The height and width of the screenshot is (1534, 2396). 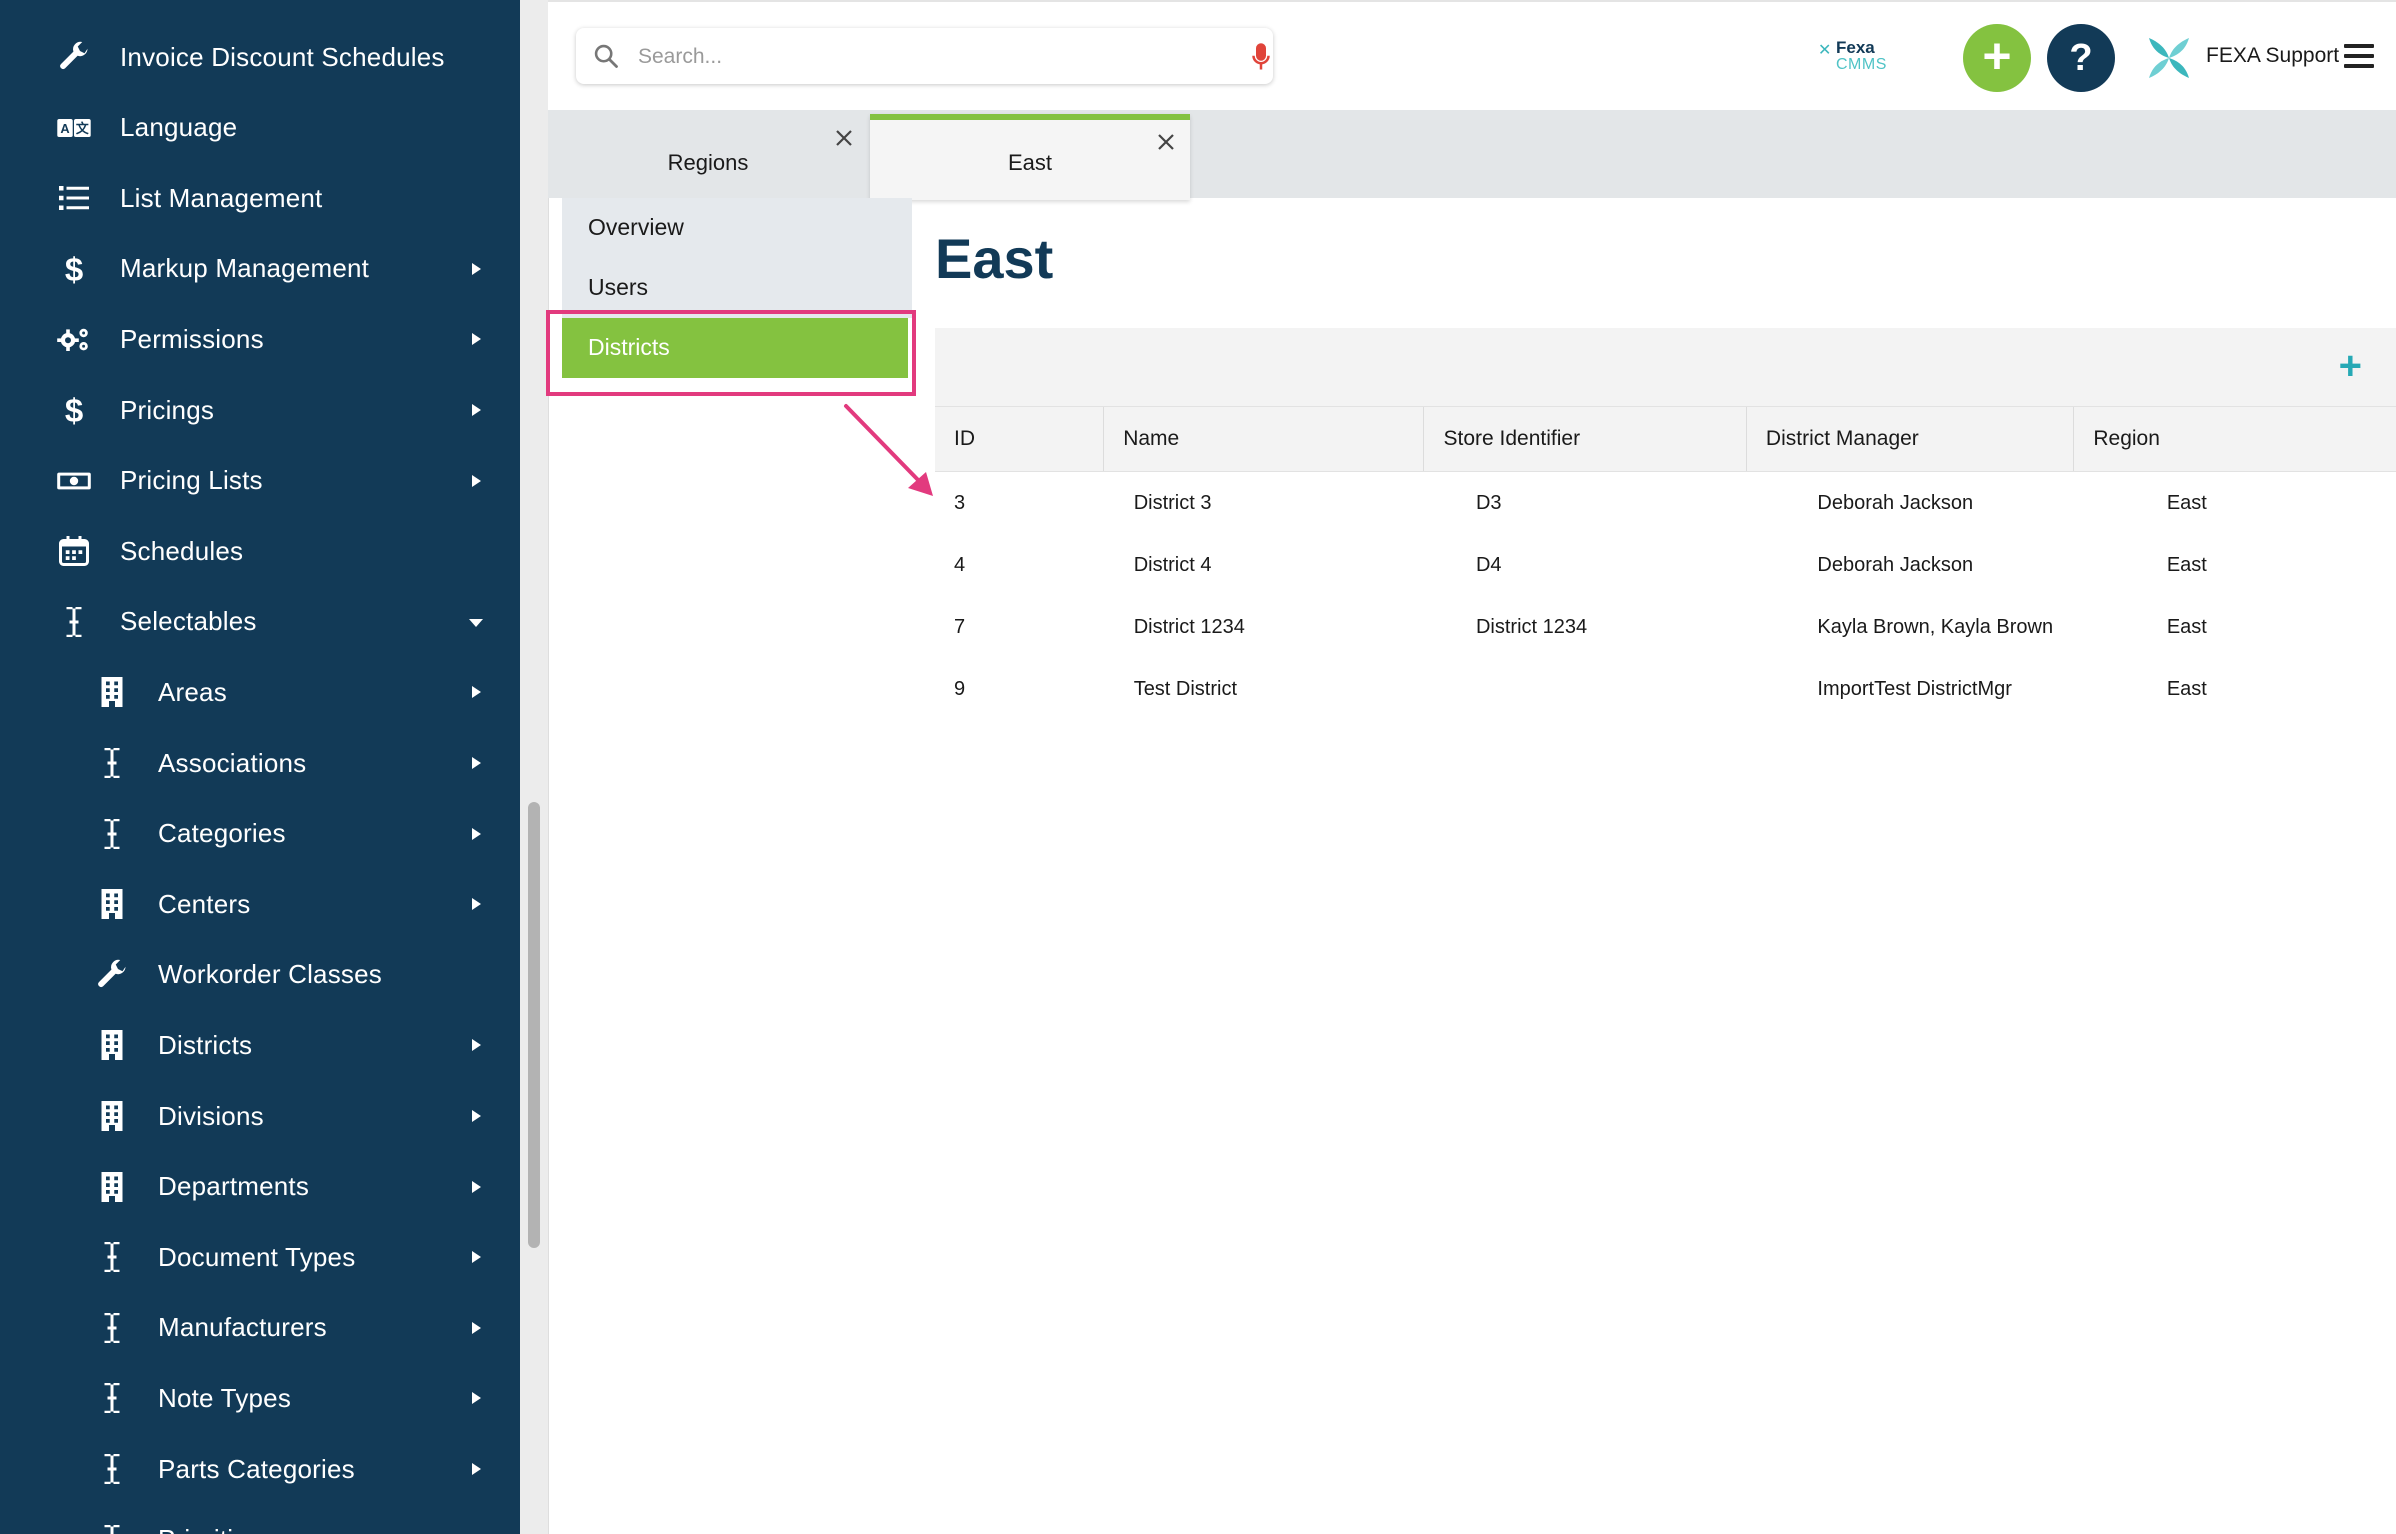 What do you see at coordinates (245, 268) in the screenshot?
I see `sidebar-item-label: Markup Management` at bounding box center [245, 268].